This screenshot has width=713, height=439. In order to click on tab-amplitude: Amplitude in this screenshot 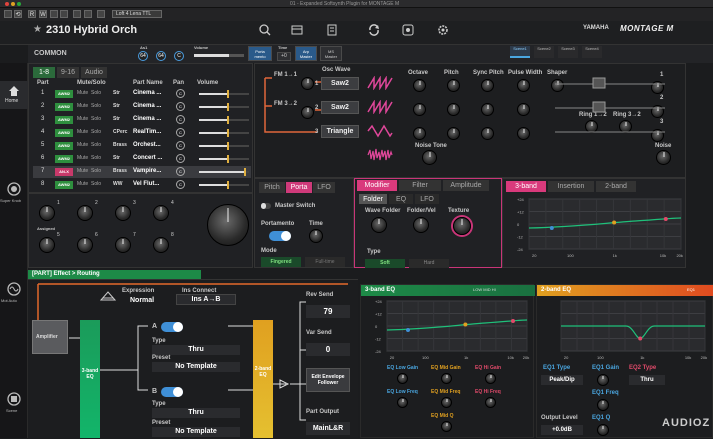, I will do `click(466, 185)`.